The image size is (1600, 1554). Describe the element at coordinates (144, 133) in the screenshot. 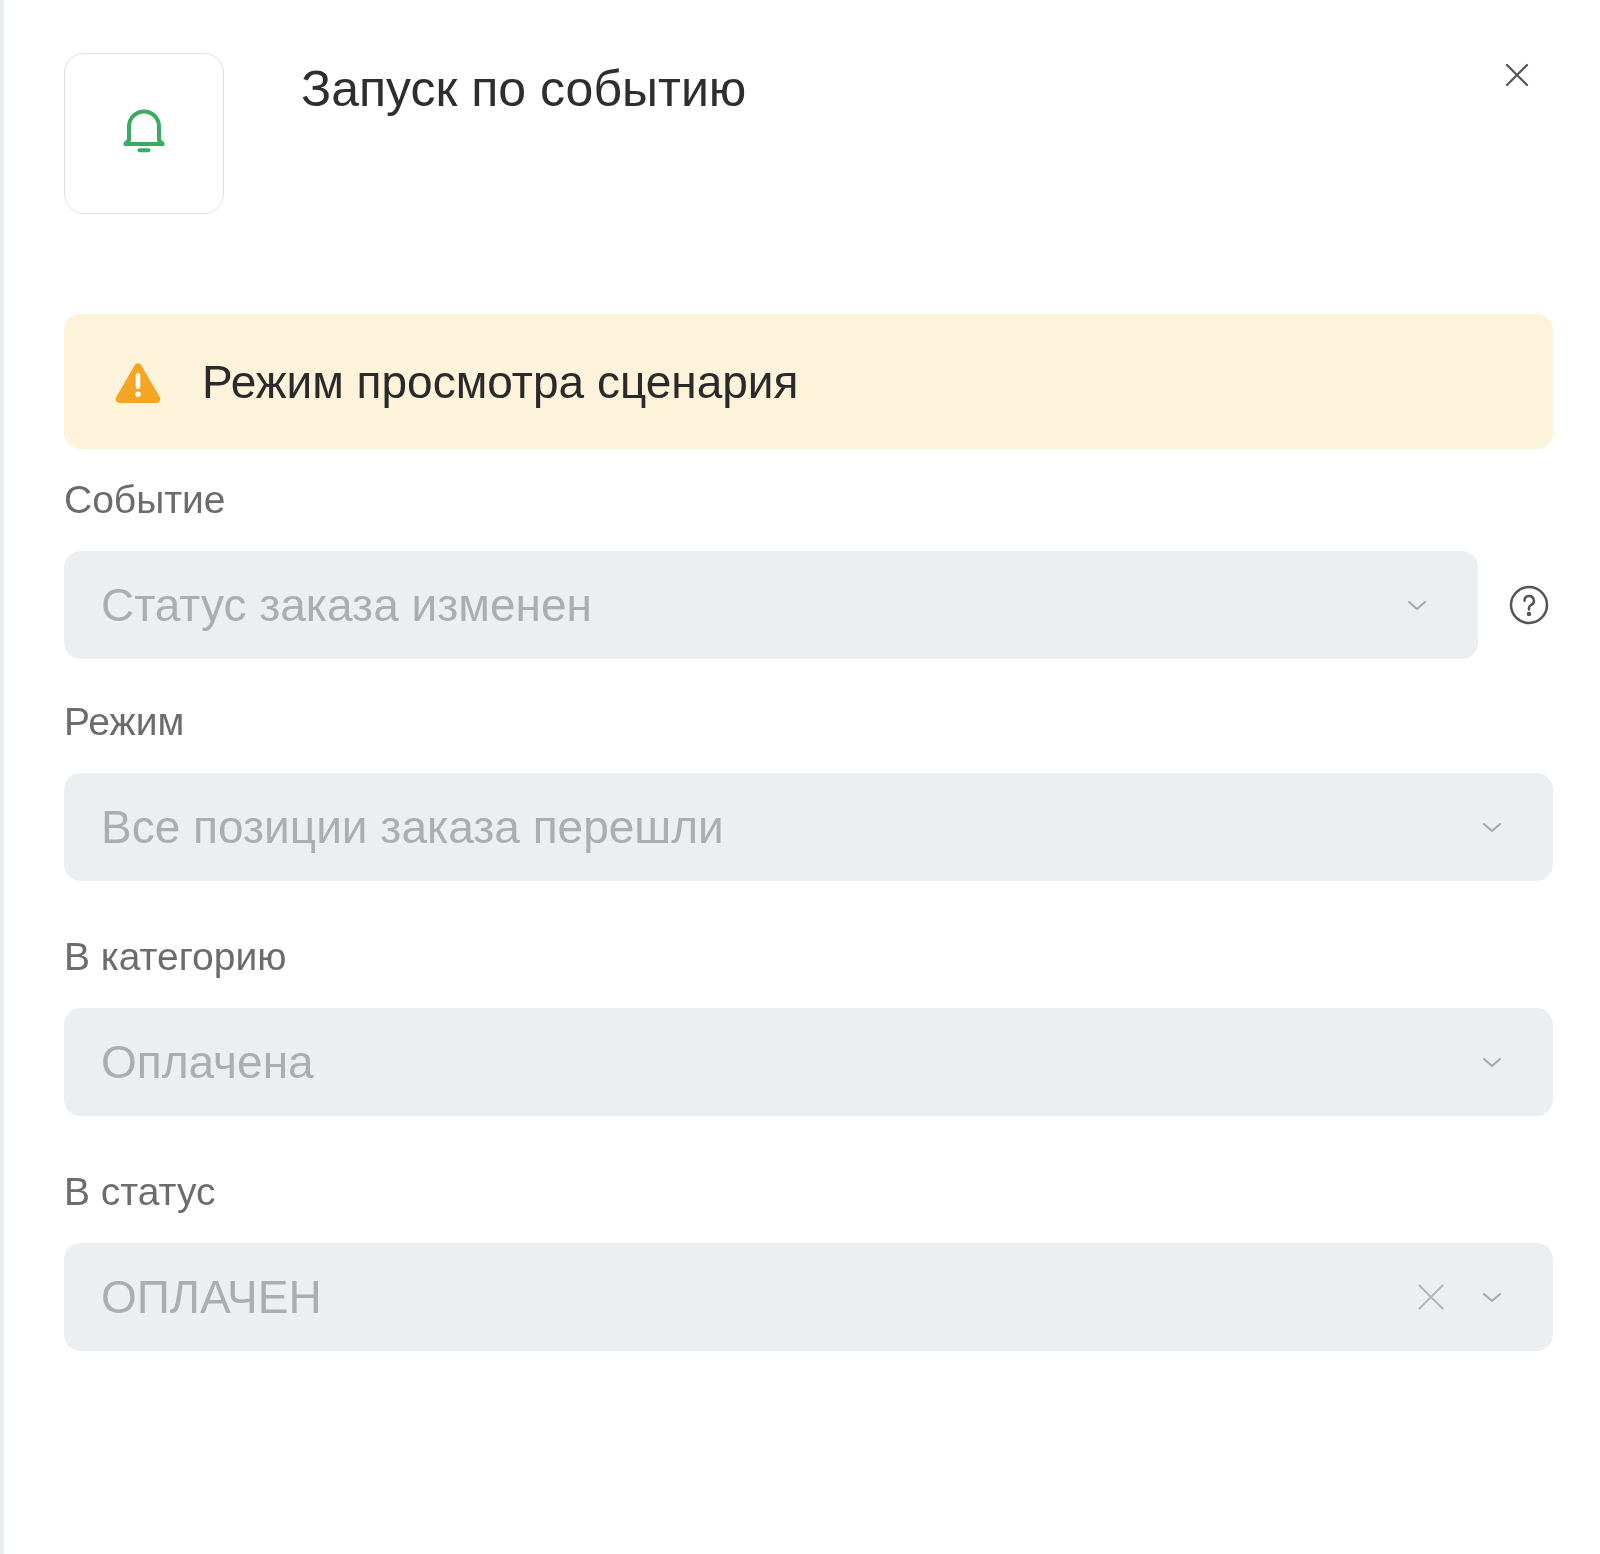

I see `bell-icon` at that location.